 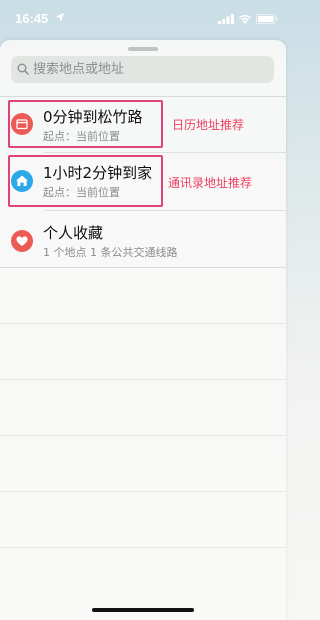 I want to click on item-subtitle: 1 个地点 1 条公共交通线路, so click(x=110, y=252).